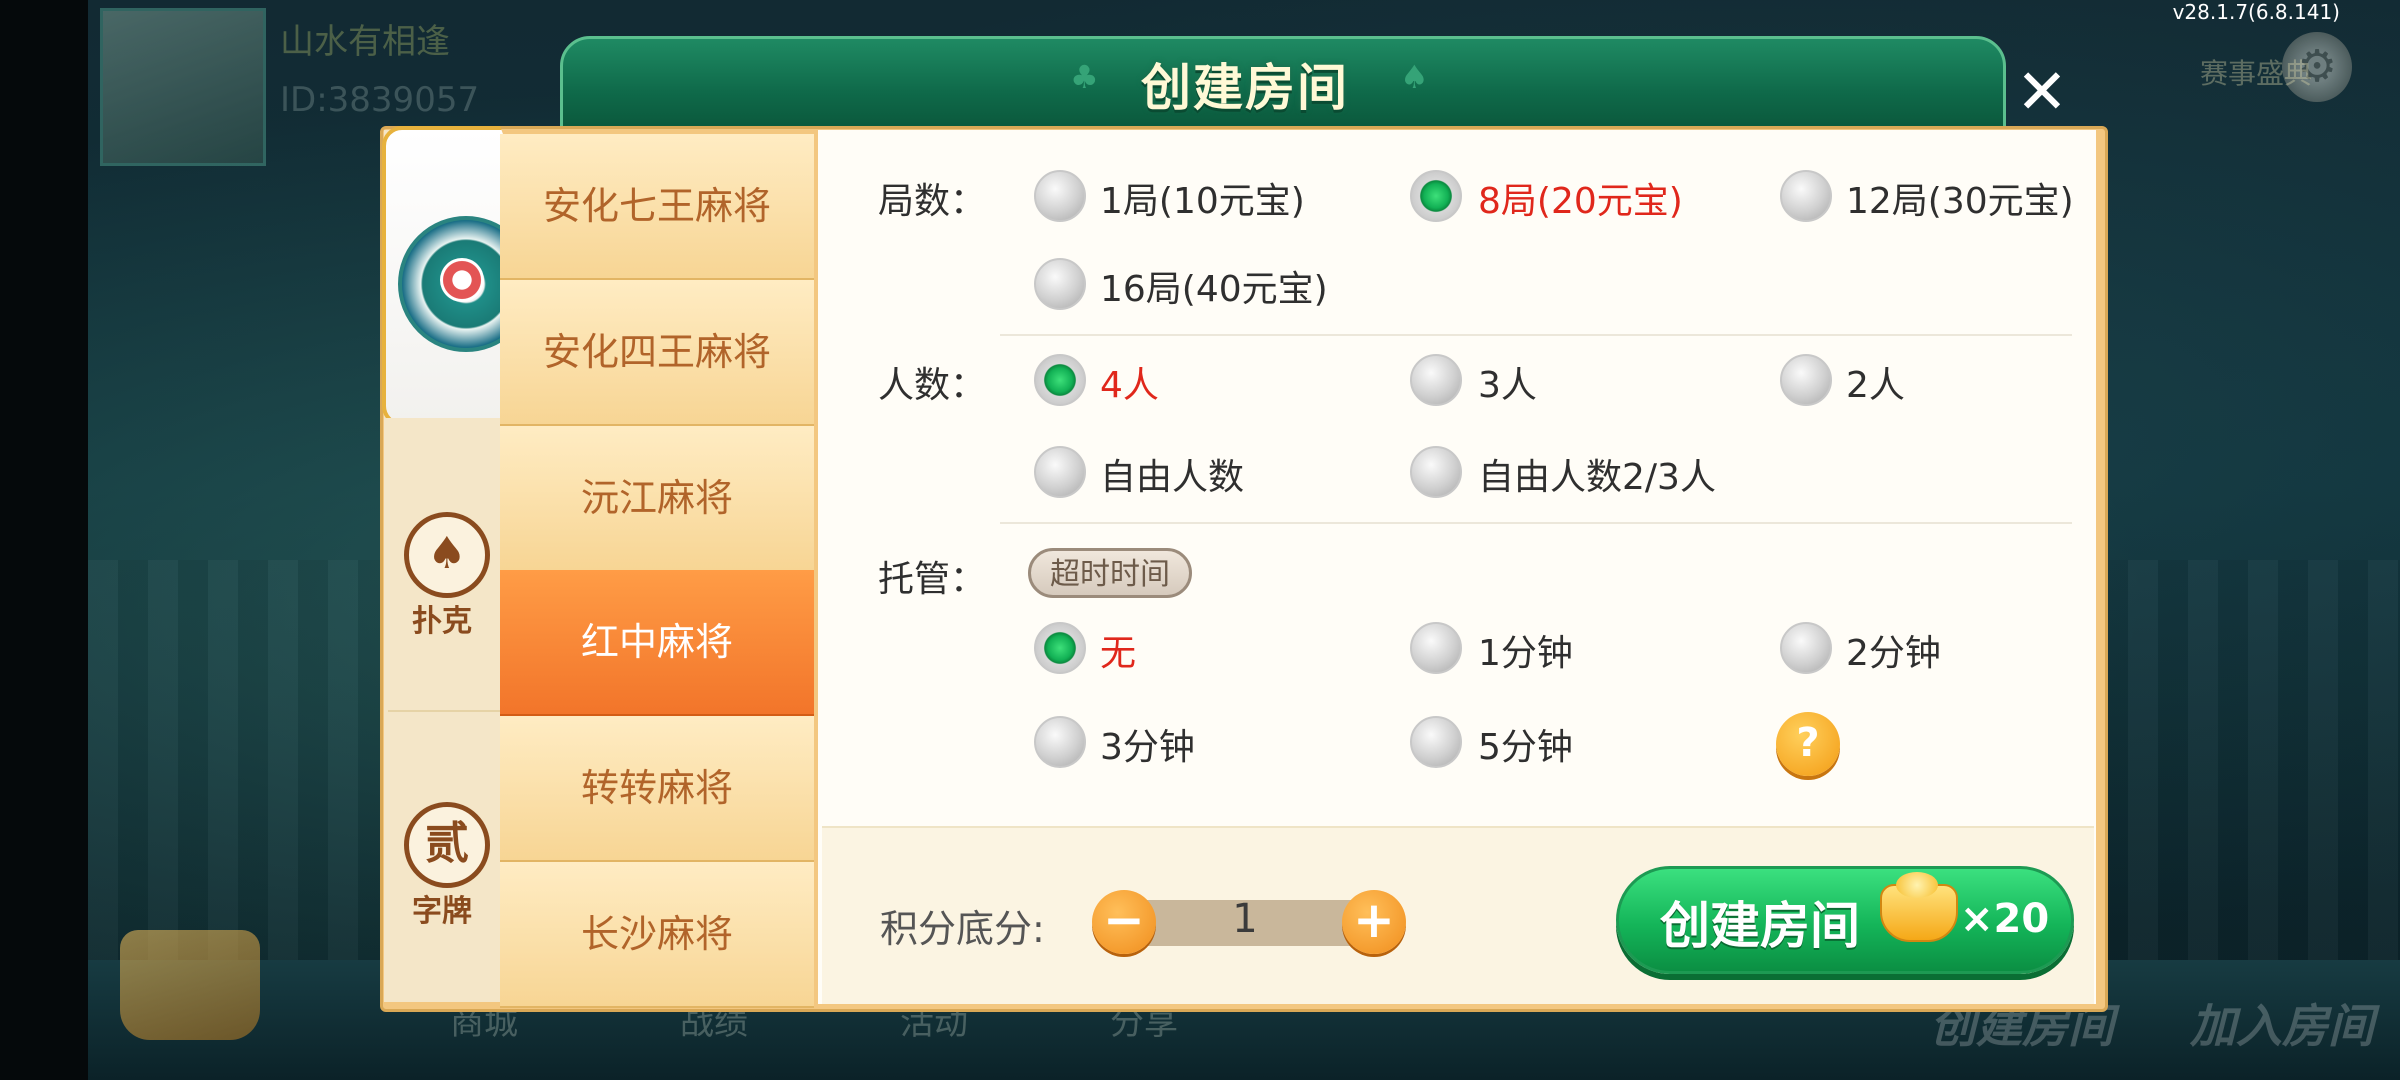 This screenshot has width=2400, height=1080. I want to click on players-option-free: 自由人数, so click(1172, 474).